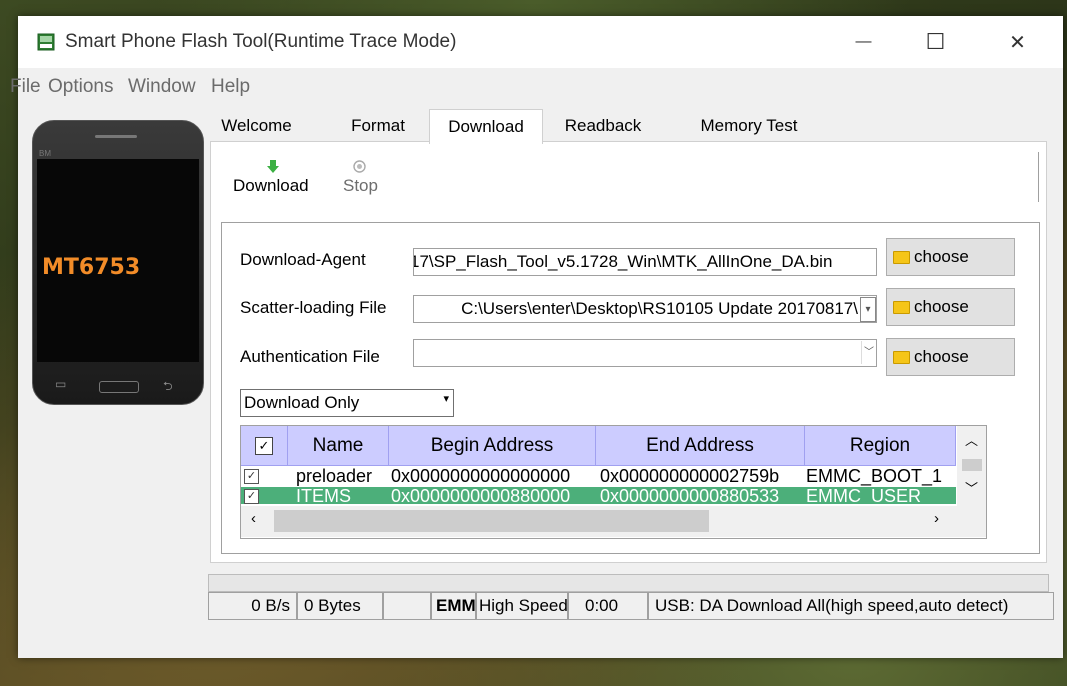 This screenshot has width=1067, height=686. I want to click on tab-format: Format, so click(378, 126).